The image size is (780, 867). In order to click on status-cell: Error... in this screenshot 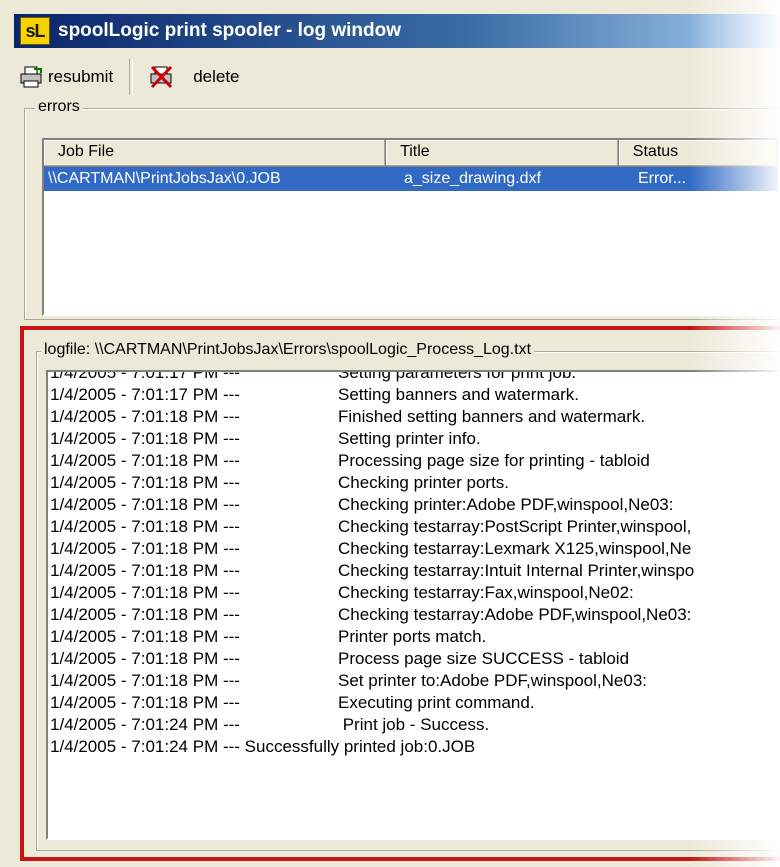, I will do `click(662, 178)`.